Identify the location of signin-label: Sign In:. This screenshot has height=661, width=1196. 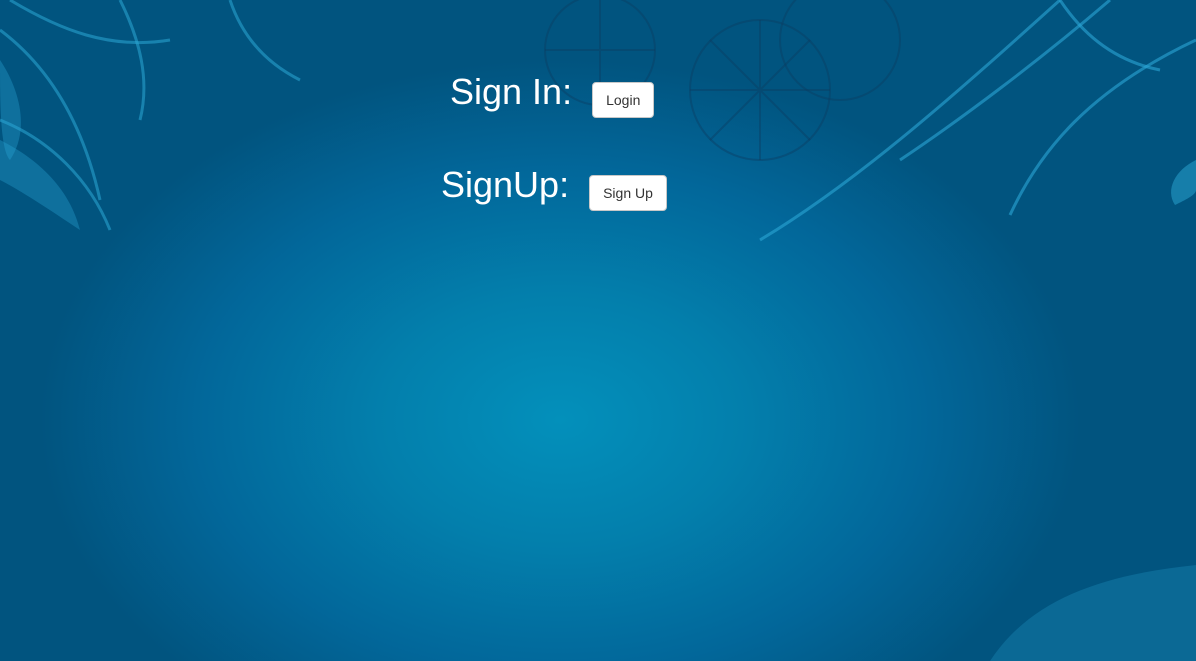
(516, 91).